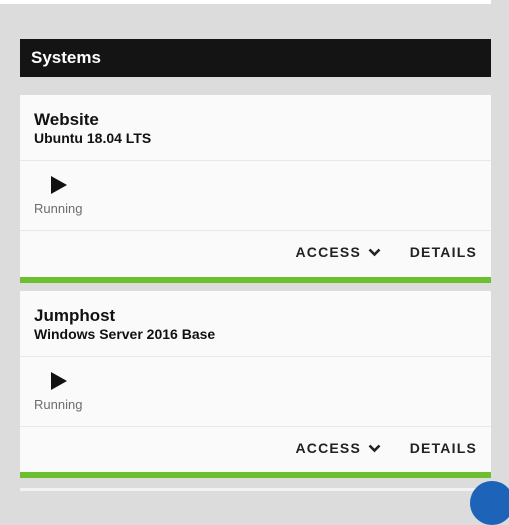  What do you see at coordinates (66, 57) in the screenshot?
I see `section-title: Systems` at bounding box center [66, 57].